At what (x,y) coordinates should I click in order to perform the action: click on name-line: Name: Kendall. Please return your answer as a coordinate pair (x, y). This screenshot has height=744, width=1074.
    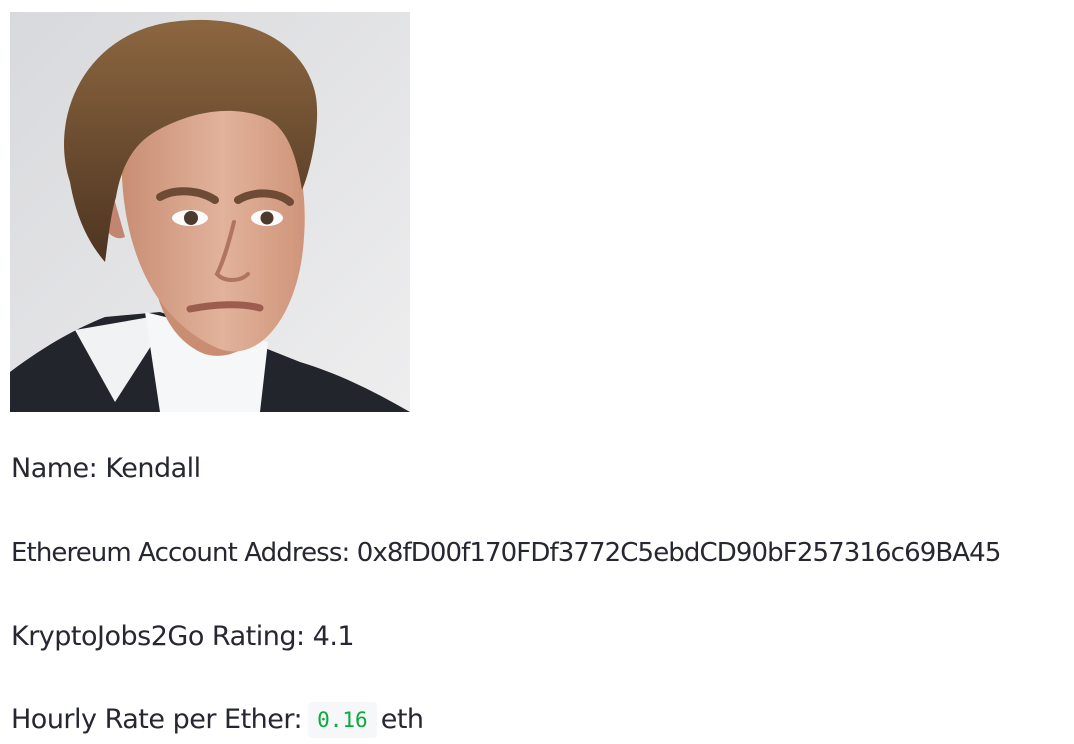
    Looking at the image, I should click on (106, 469).